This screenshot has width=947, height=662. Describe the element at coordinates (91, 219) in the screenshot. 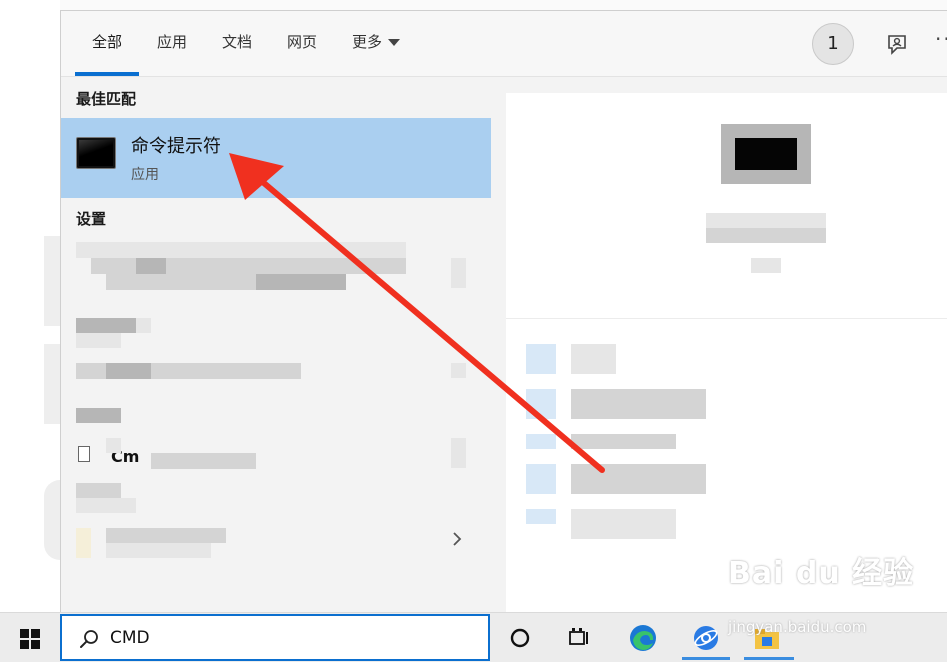

I see `settings-heading: 设置` at that location.